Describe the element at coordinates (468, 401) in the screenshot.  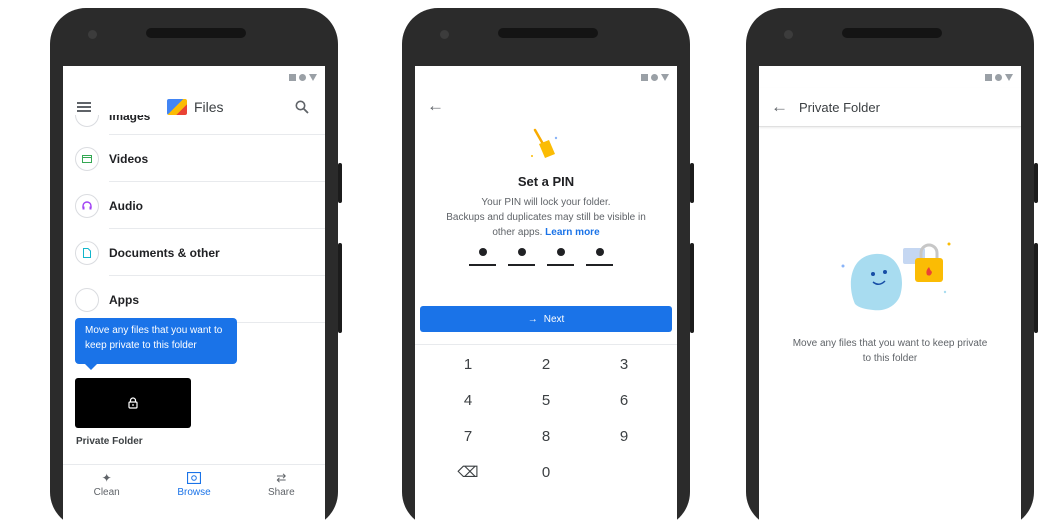
I see `key-4: 4` at that location.